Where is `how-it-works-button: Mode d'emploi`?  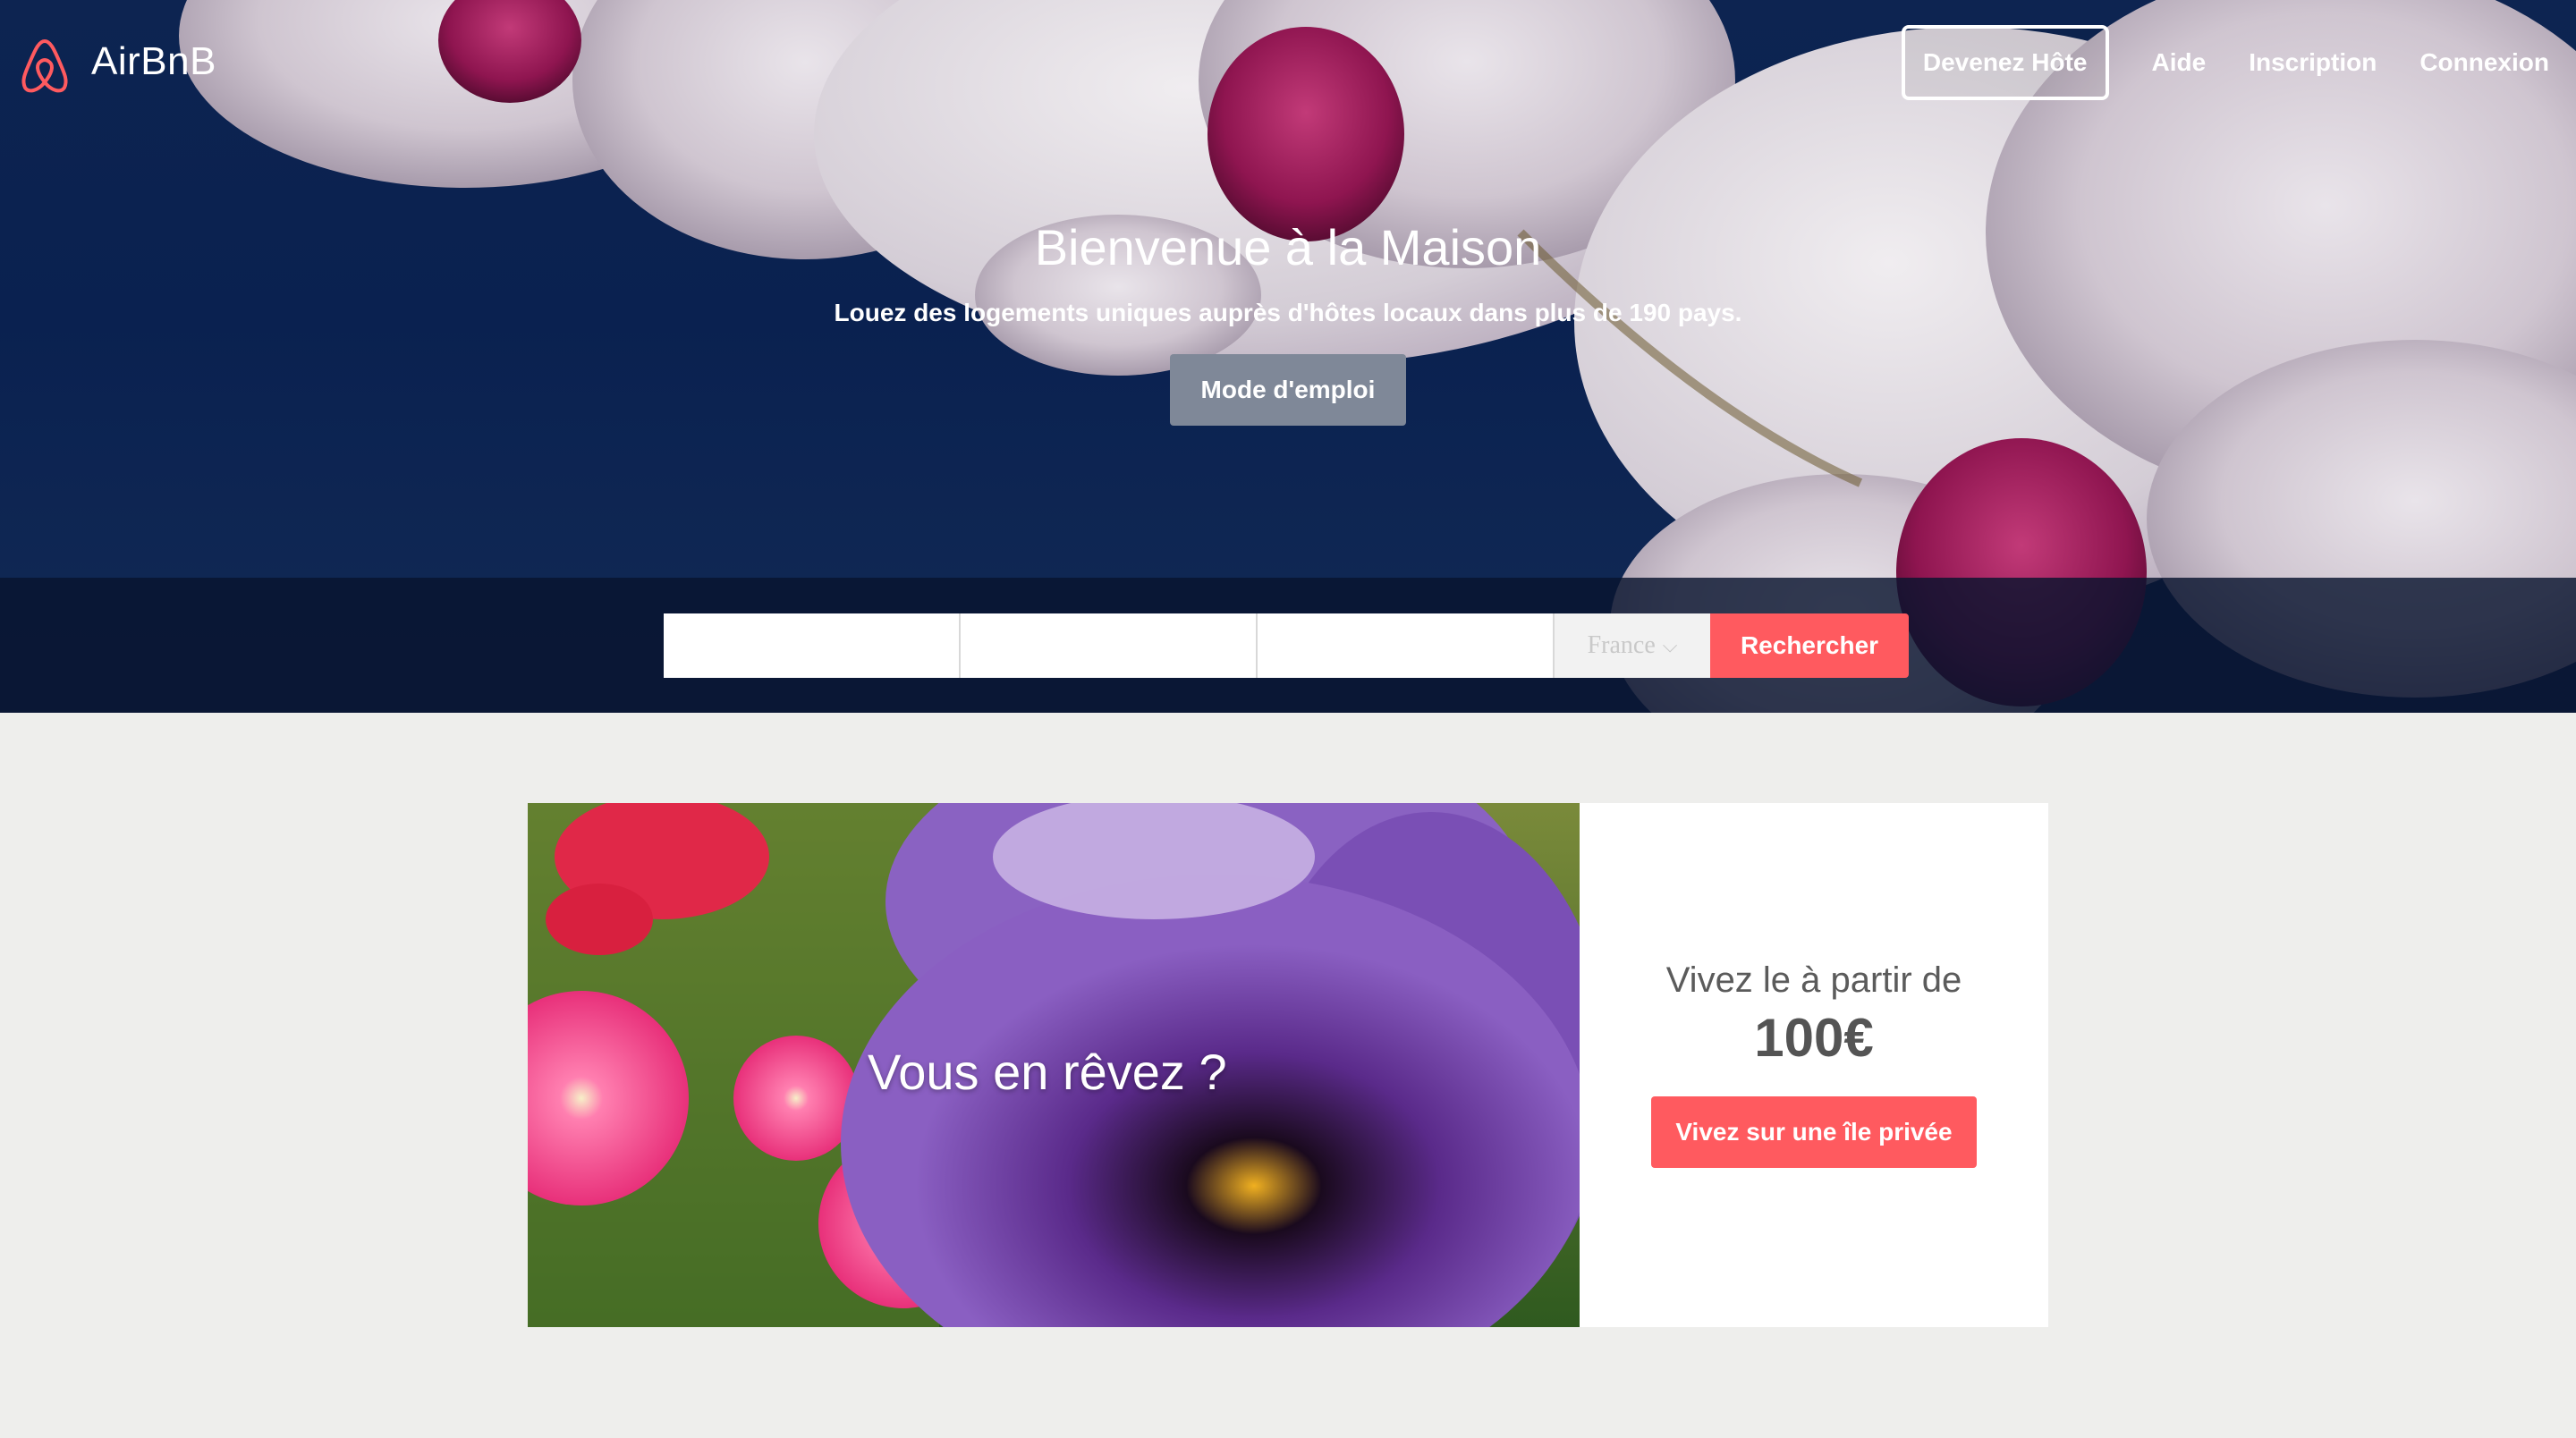
how-it-works-button: Mode d'emploi is located at coordinates (1288, 390).